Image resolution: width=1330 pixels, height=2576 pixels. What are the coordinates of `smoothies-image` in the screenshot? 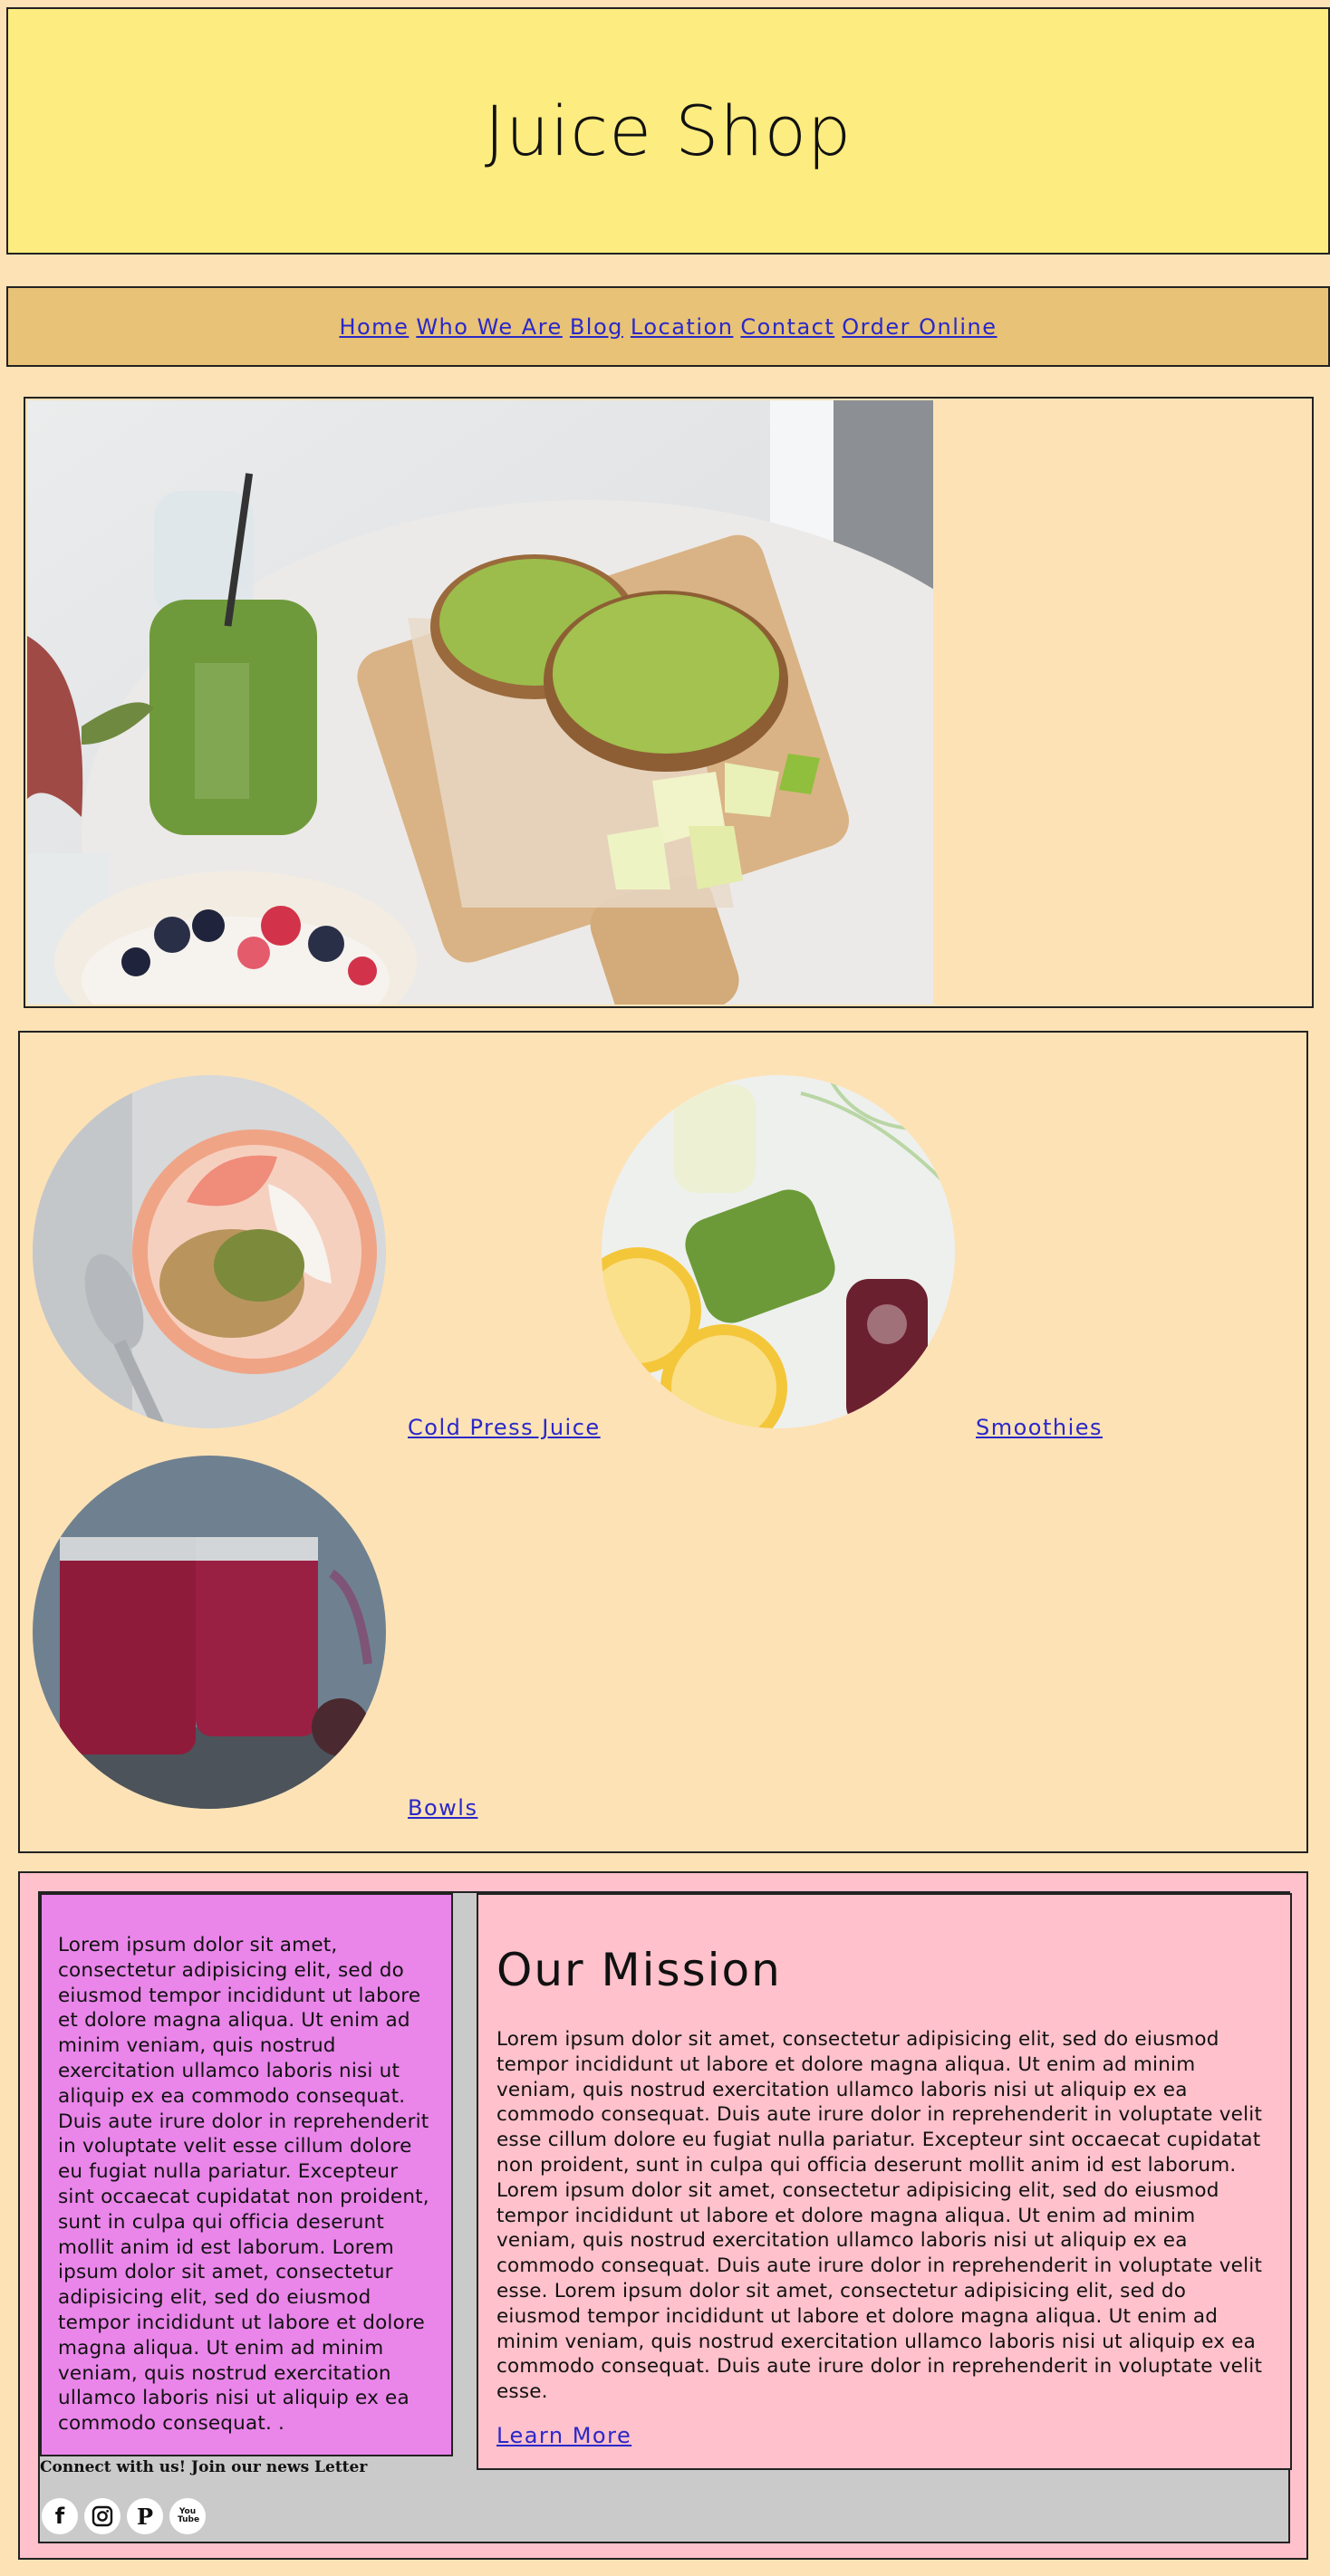 It's located at (778, 1251).